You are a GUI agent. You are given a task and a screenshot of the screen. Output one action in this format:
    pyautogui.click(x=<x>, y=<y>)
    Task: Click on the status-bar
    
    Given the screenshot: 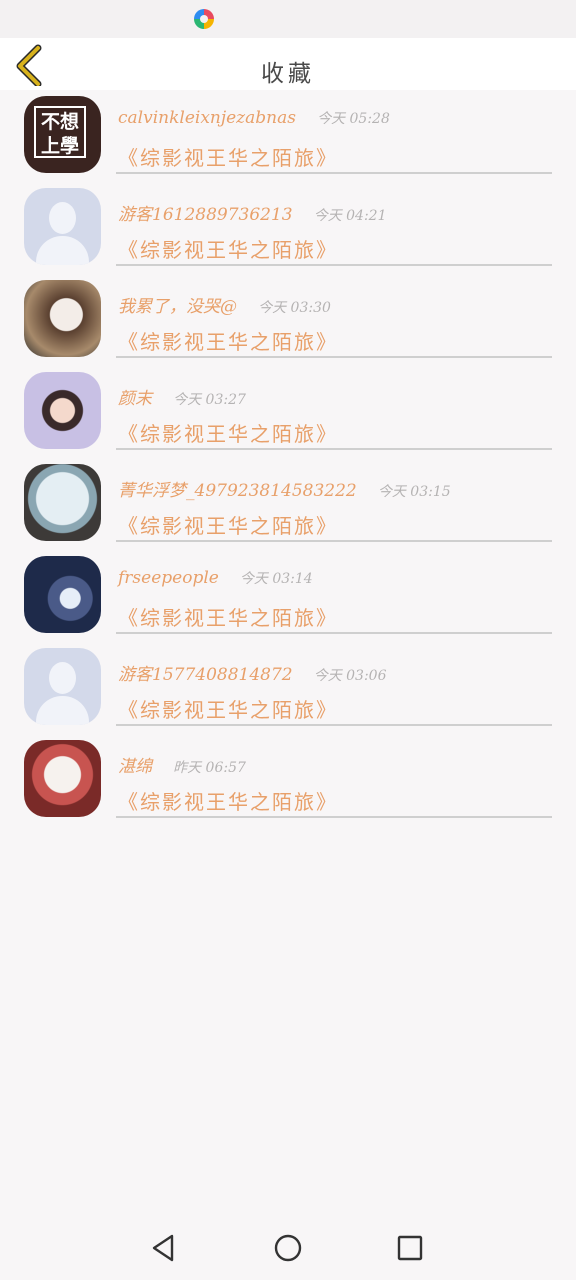 What is the action you would take?
    pyautogui.click(x=288, y=19)
    